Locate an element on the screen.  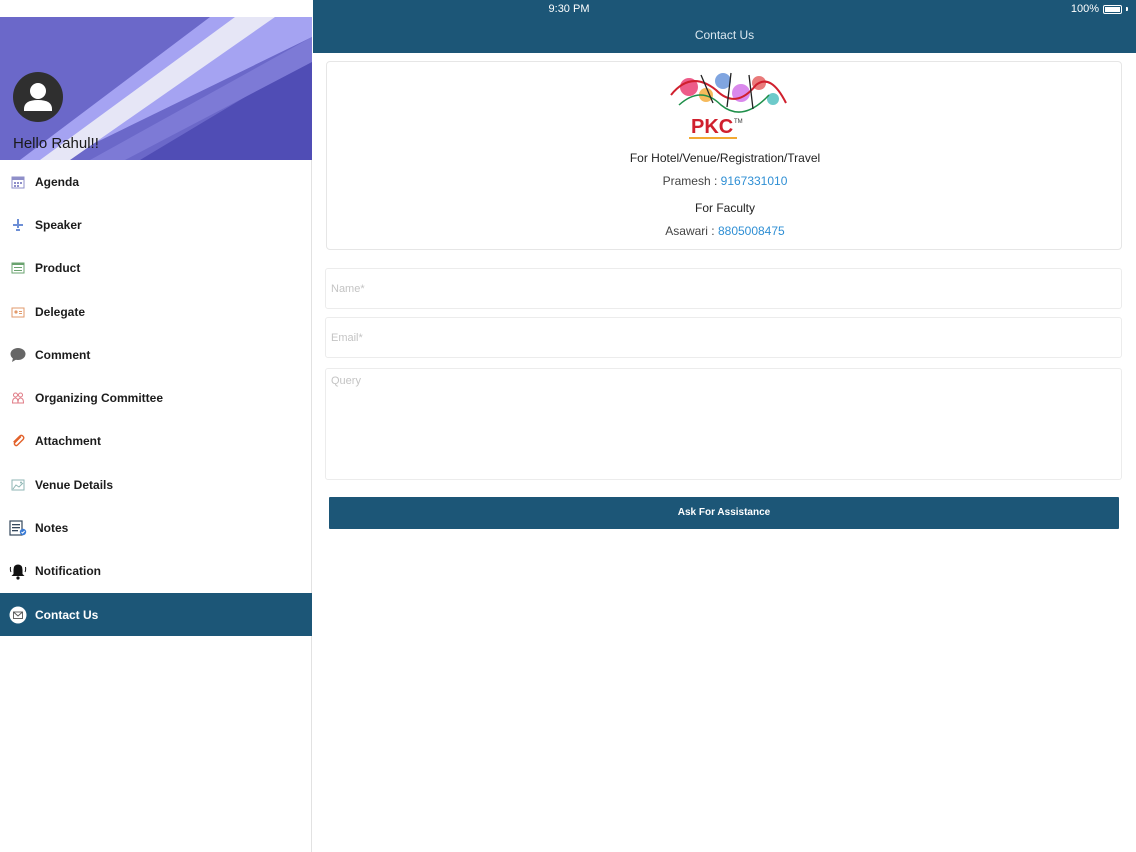
comment-icon is located at coordinates (17, 354).